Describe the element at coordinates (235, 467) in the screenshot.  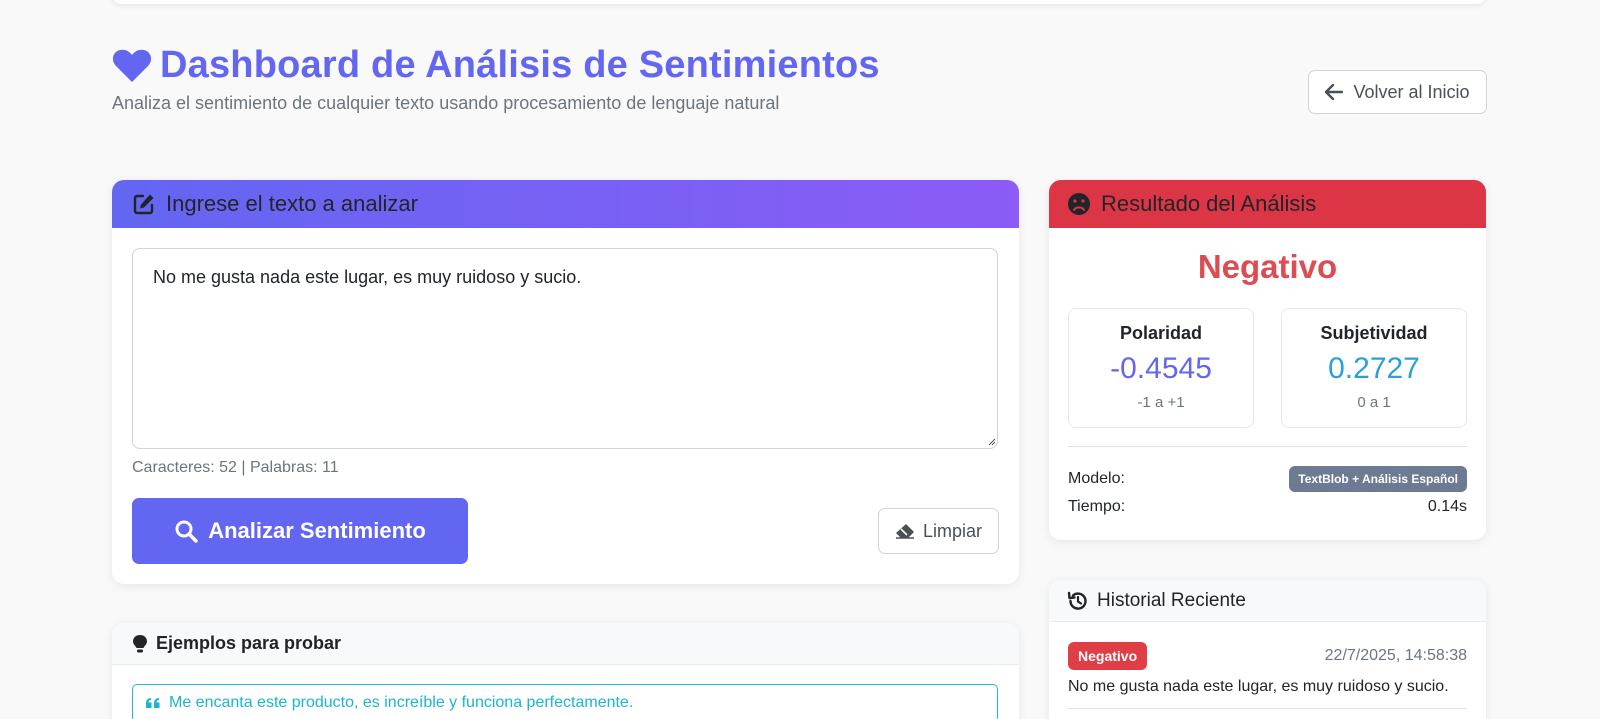
I see `char-word-counter: Caracteres: 52 | Palabras: 11` at that location.